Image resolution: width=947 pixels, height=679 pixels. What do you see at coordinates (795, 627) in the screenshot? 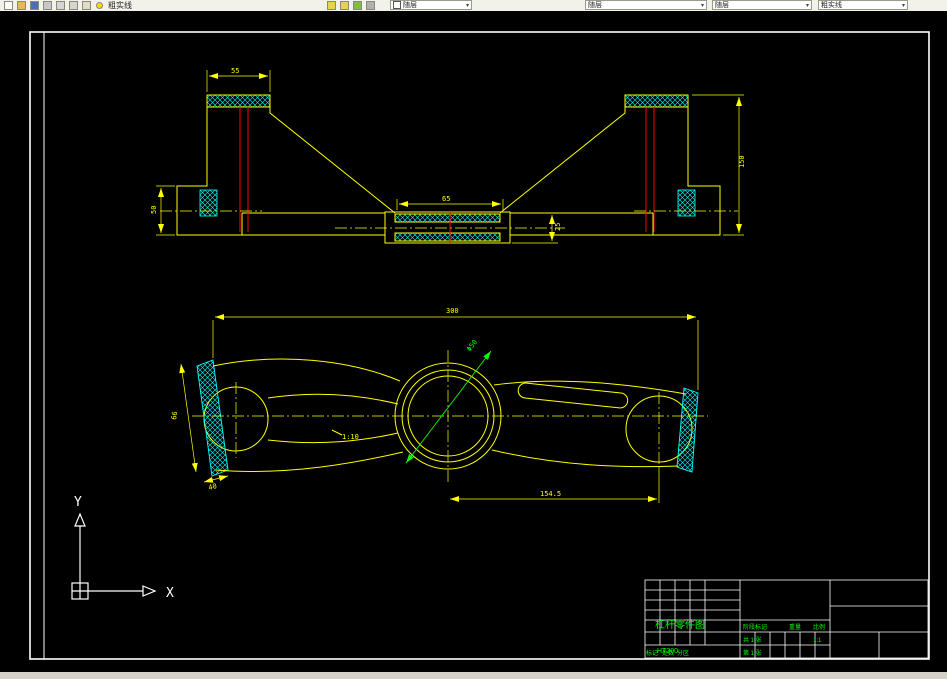
I see `titleblock-weight-label: 重量` at bounding box center [795, 627].